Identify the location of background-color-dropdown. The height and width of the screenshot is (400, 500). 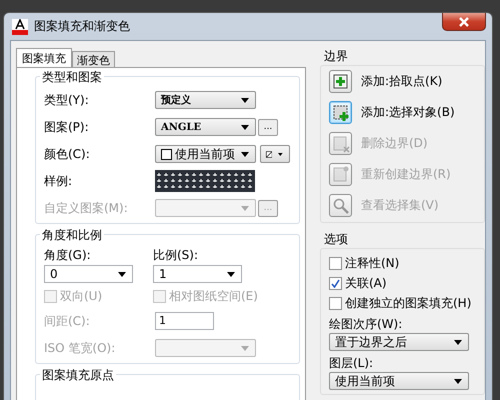
(275, 154).